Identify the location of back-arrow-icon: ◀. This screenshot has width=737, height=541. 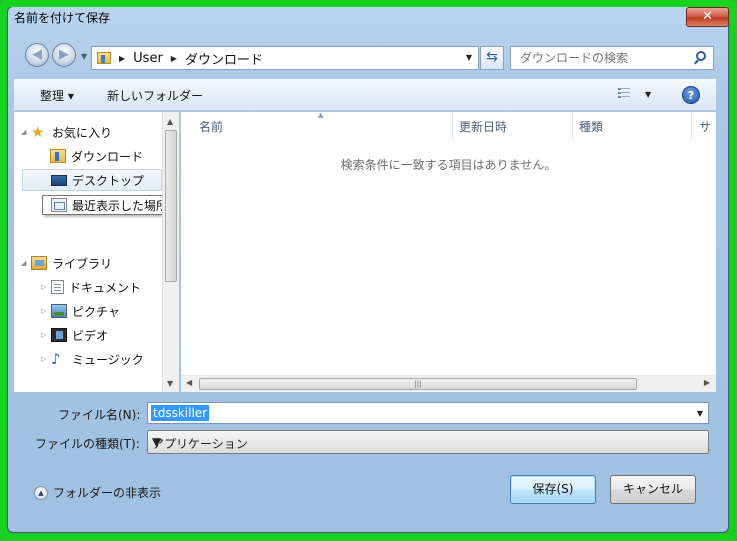
(37, 54).